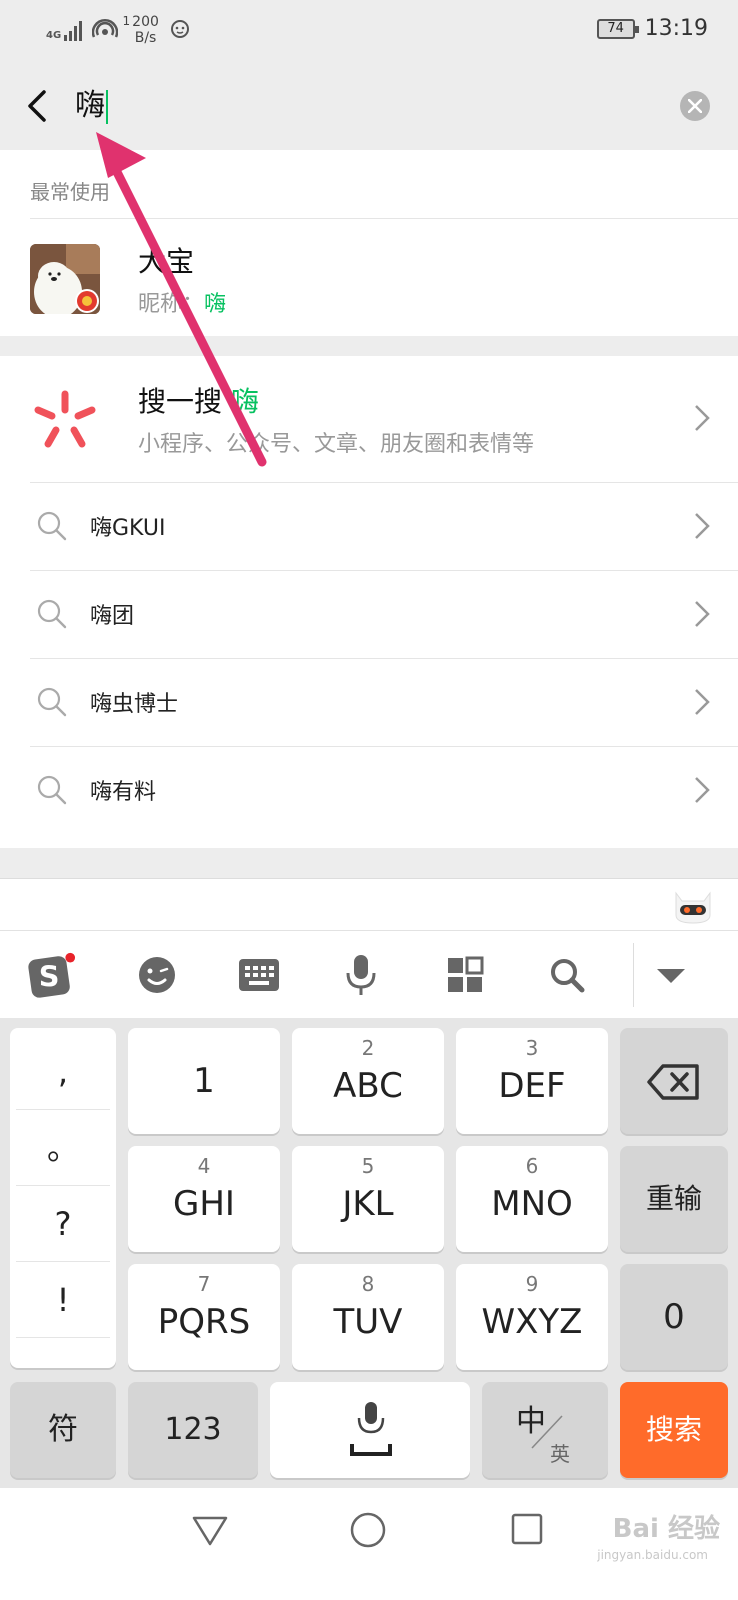 This screenshot has height=1600, width=738. I want to click on suggestion-row: 嗨GKUI, so click(369, 526).